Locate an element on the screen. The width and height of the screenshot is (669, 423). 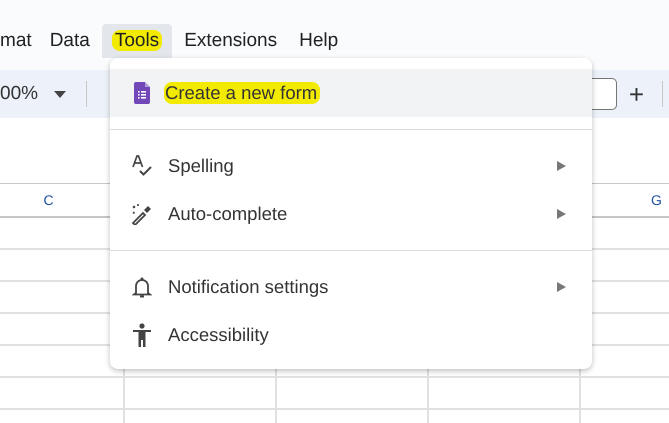
zoom-dropdown: 00% is located at coordinates (40, 94).